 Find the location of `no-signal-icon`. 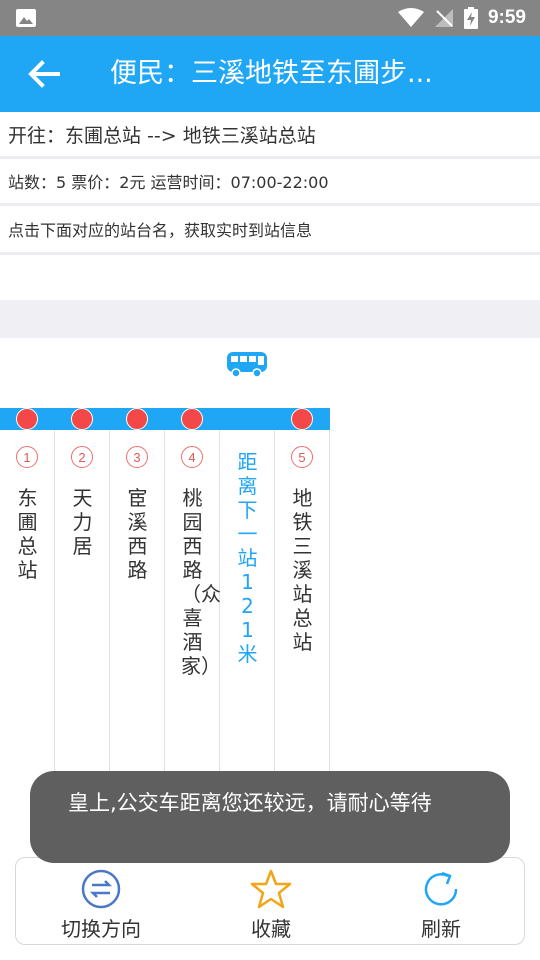

no-signal-icon is located at coordinates (443, 18).